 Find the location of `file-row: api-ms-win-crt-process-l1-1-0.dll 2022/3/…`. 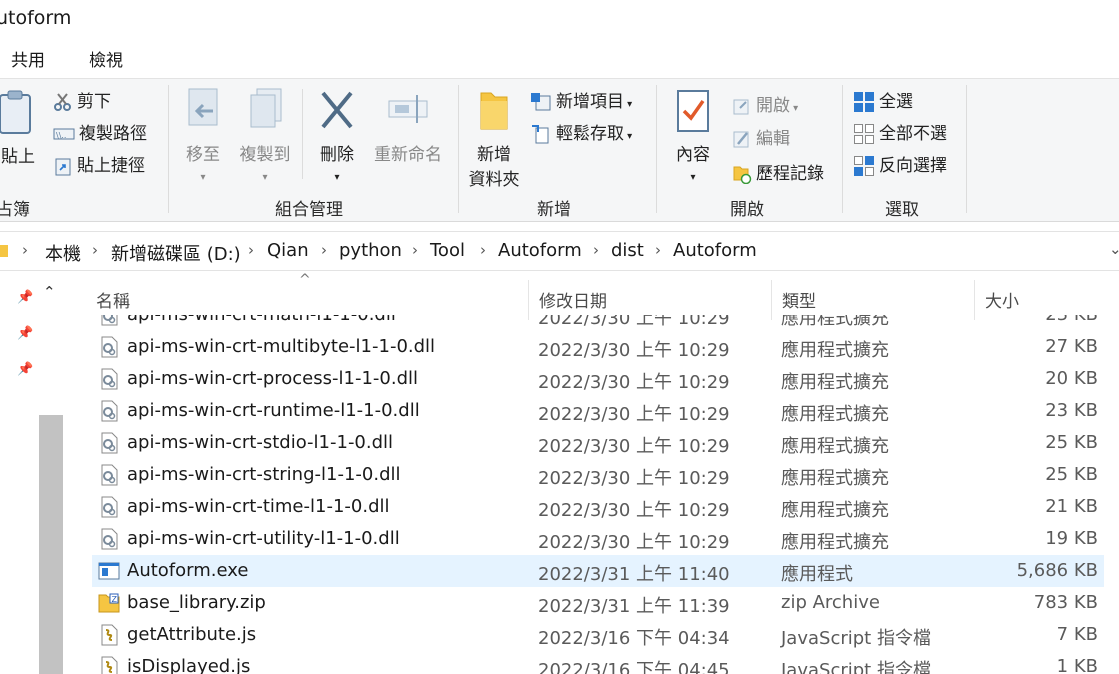

file-row: api-ms-win-crt-process-l1-1-0.dll 2022/3/… is located at coordinates (598, 379).